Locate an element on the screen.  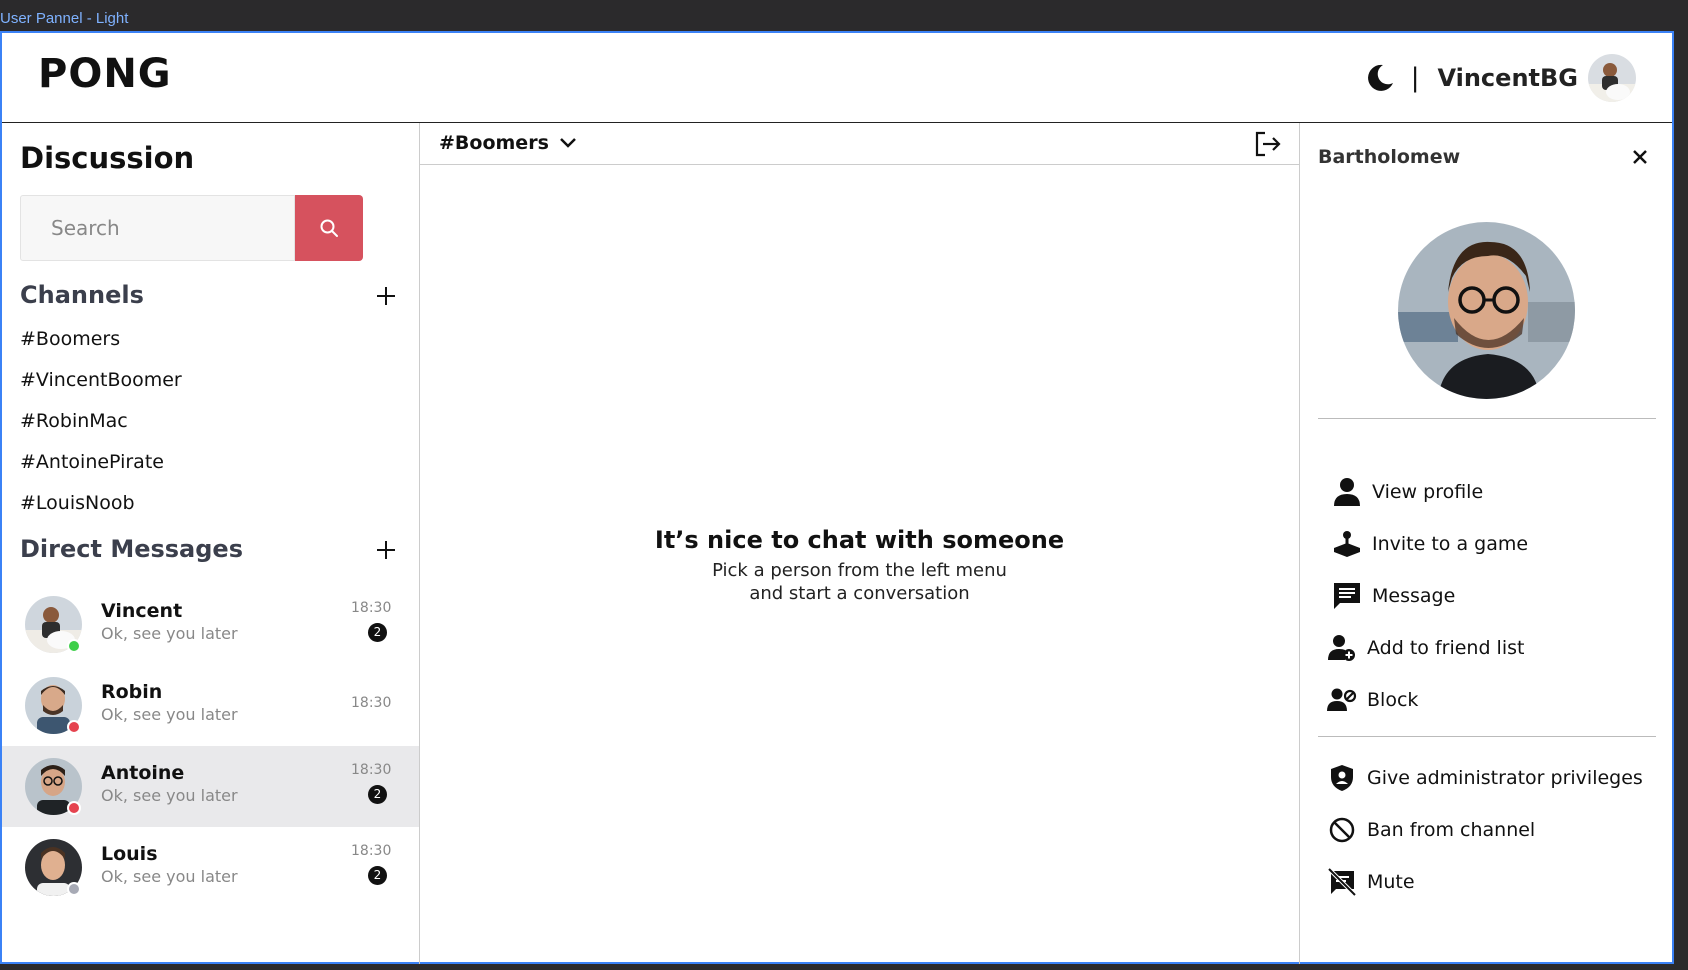
current-username: VincentBG is located at coordinates (1507, 78).